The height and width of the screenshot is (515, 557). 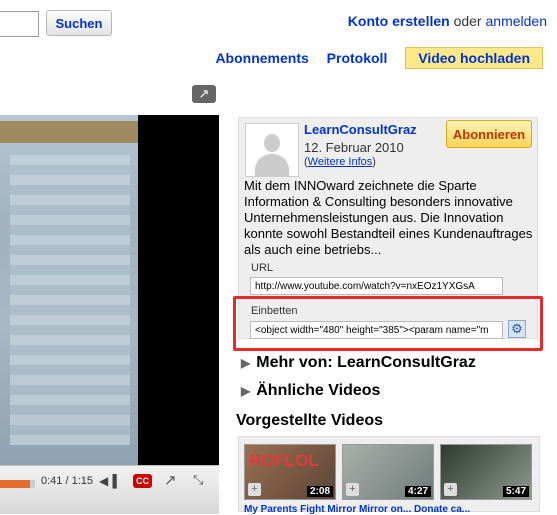 I want to click on nav-subscriptions: Abonnements, so click(x=261, y=58).